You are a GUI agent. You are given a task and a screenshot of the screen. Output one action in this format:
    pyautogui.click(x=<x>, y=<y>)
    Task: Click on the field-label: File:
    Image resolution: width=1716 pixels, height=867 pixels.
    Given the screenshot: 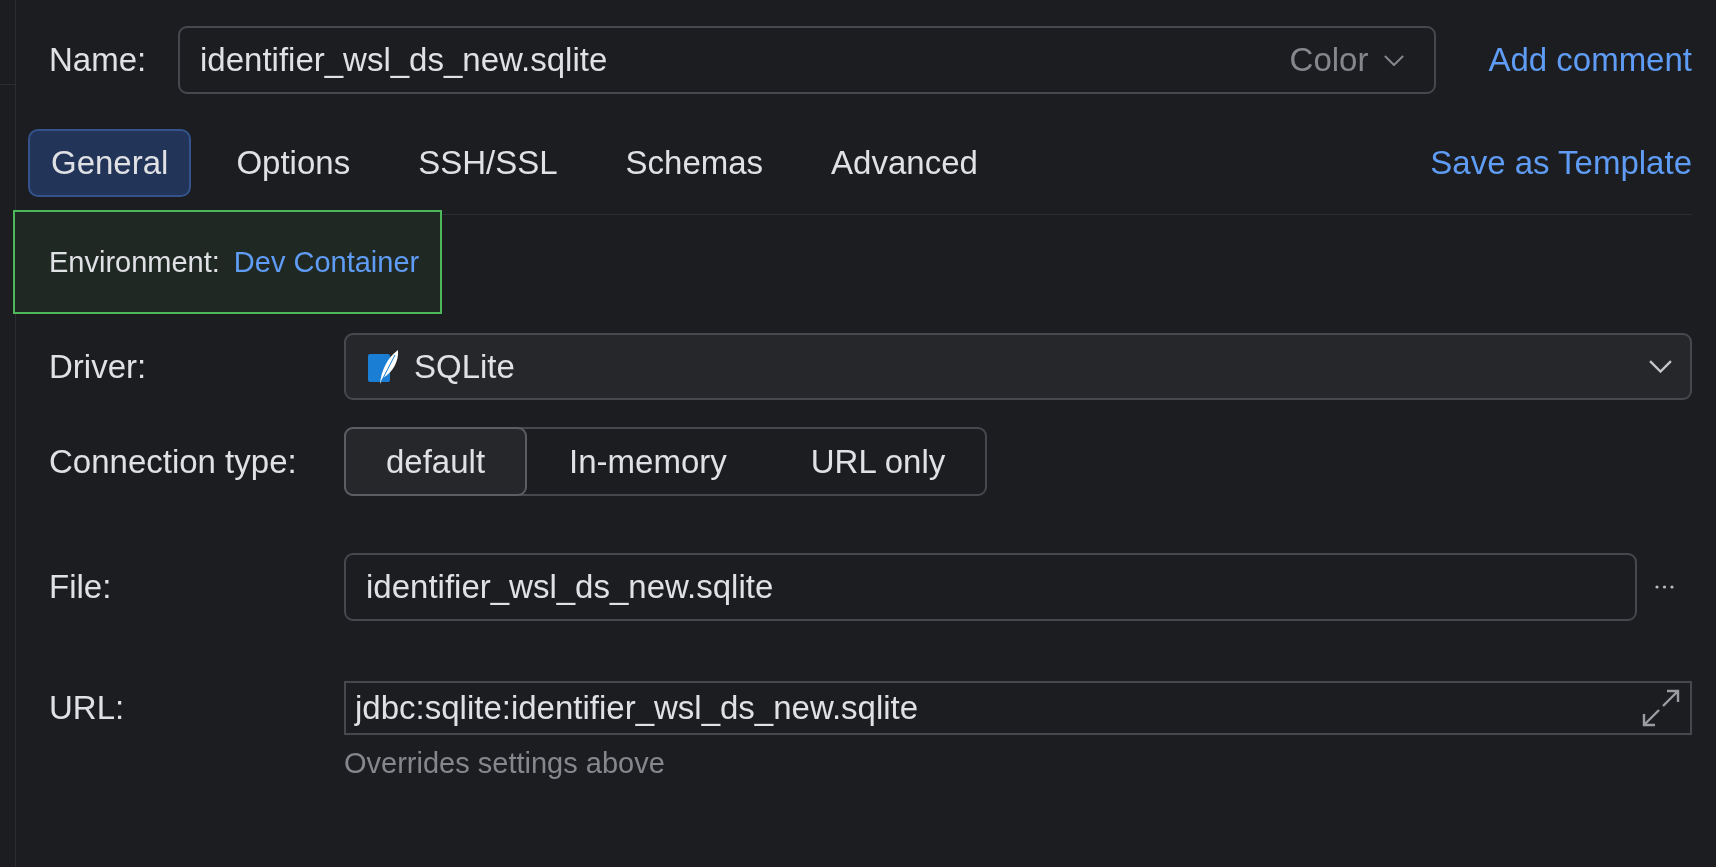 What is the action you would take?
    pyautogui.click(x=81, y=587)
    